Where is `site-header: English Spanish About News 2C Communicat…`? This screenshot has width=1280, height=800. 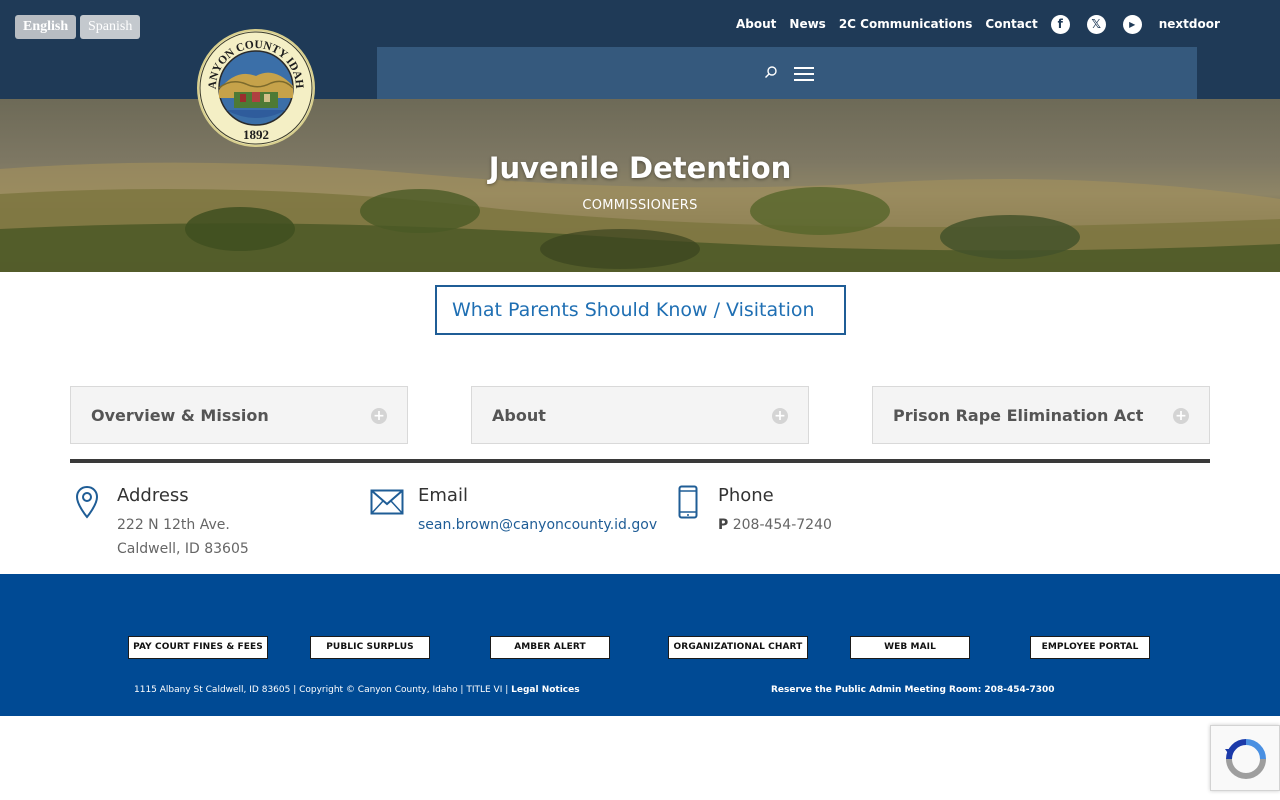
site-header: English Spanish About News 2C Communicat… is located at coordinates (640, 49).